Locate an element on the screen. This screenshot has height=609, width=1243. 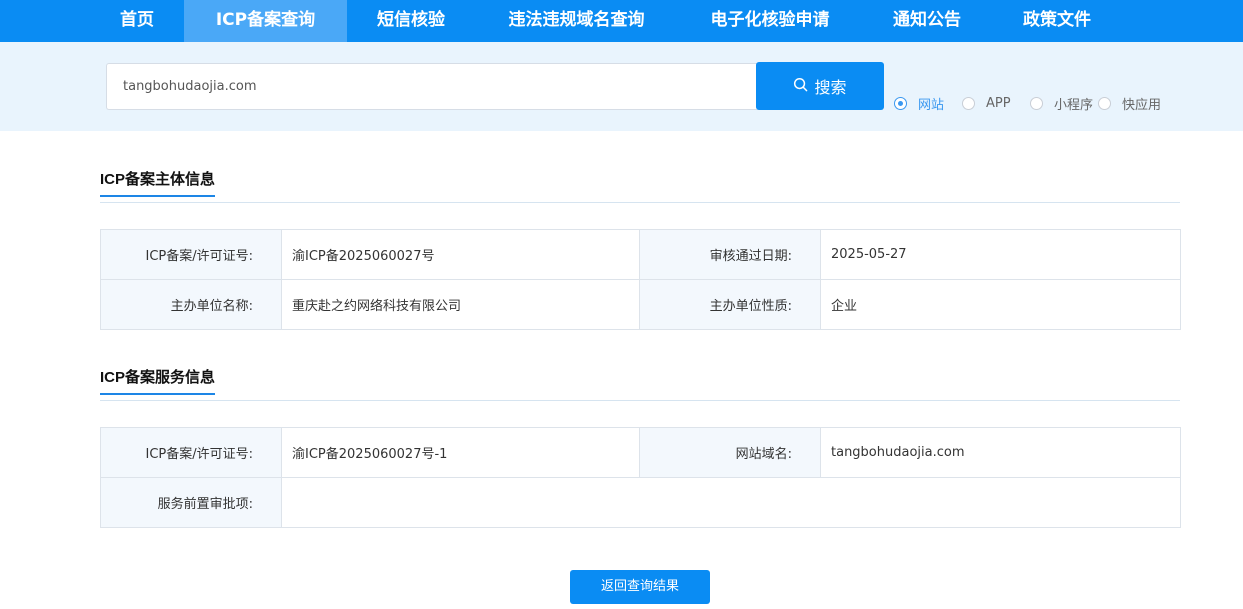
search-input is located at coordinates (431, 86).